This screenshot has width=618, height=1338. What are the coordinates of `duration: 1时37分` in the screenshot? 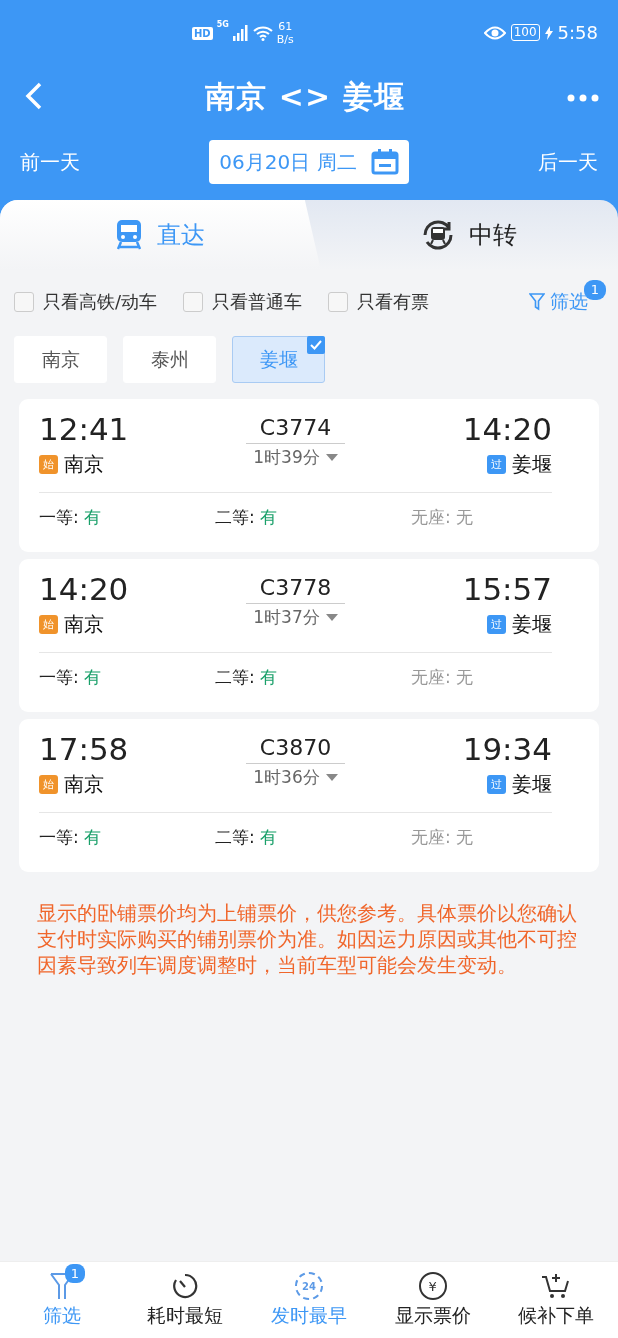 It's located at (286, 617).